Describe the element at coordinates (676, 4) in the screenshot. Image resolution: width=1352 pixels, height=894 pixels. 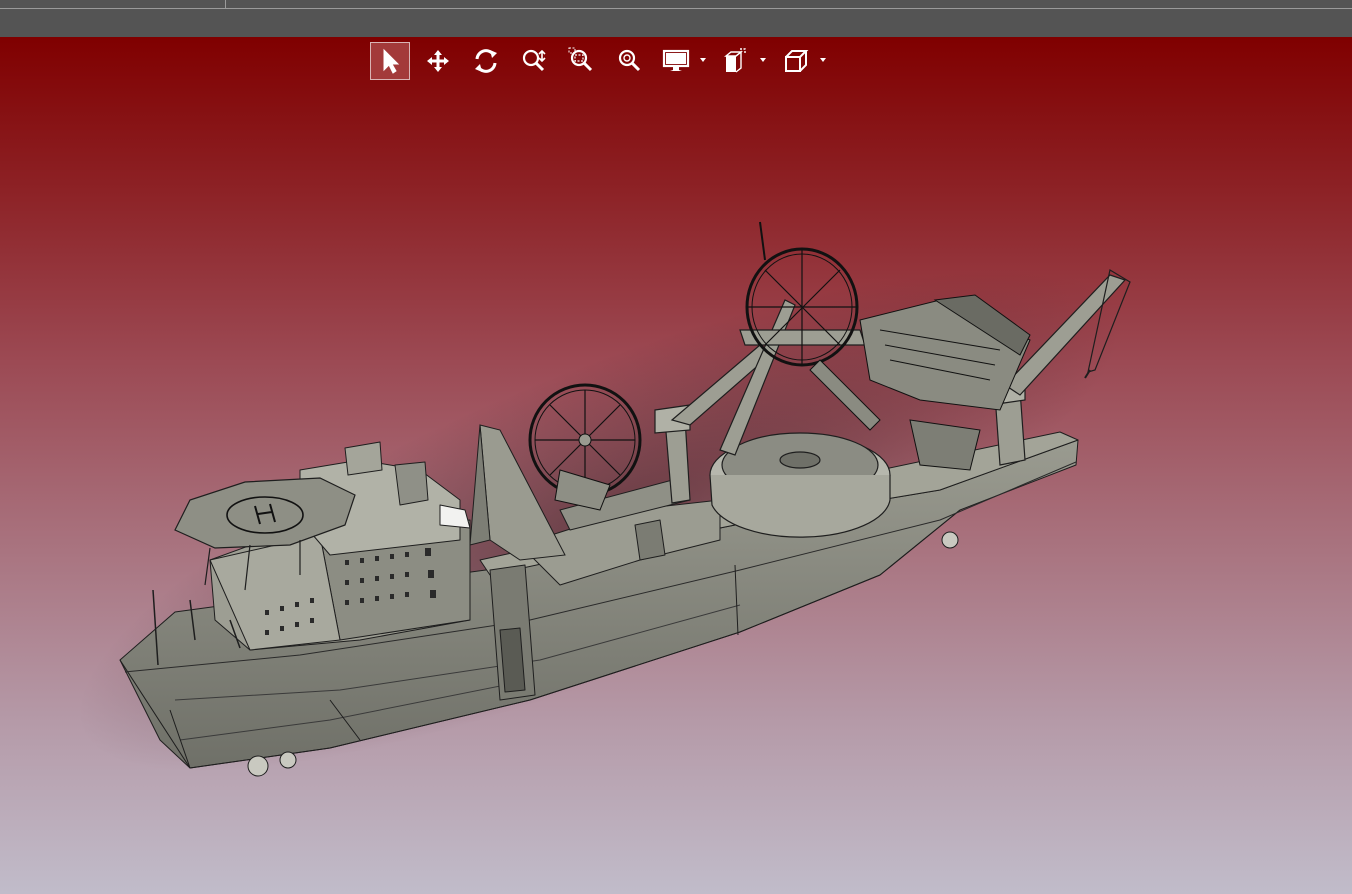
I see `tab-strip` at that location.